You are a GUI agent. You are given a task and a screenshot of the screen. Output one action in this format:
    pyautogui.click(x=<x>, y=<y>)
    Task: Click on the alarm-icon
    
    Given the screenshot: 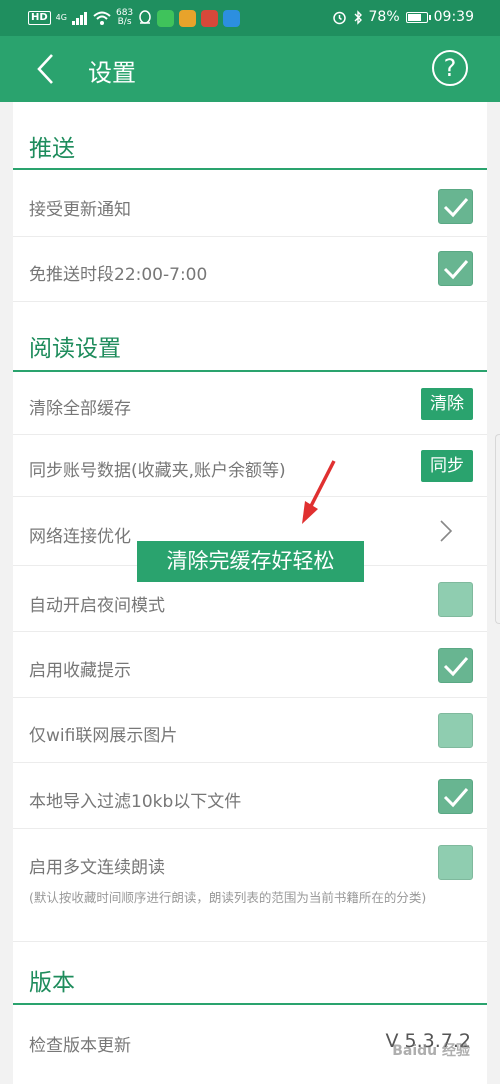 What is the action you would take?
    pyautogui.click(x=339, y=17)
    